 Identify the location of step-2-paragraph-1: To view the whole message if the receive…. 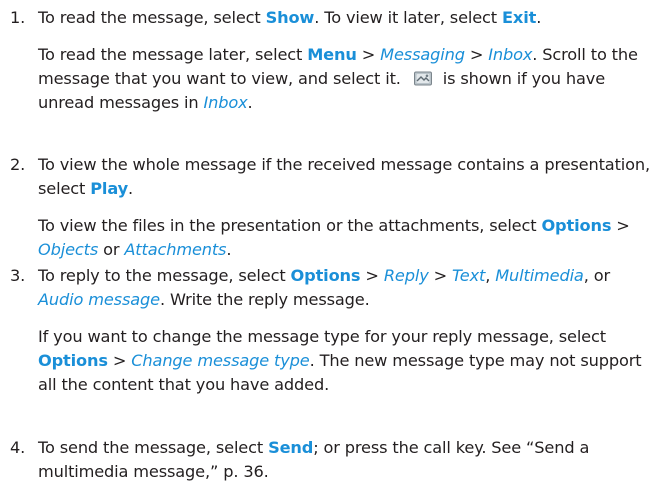
(344, 176).